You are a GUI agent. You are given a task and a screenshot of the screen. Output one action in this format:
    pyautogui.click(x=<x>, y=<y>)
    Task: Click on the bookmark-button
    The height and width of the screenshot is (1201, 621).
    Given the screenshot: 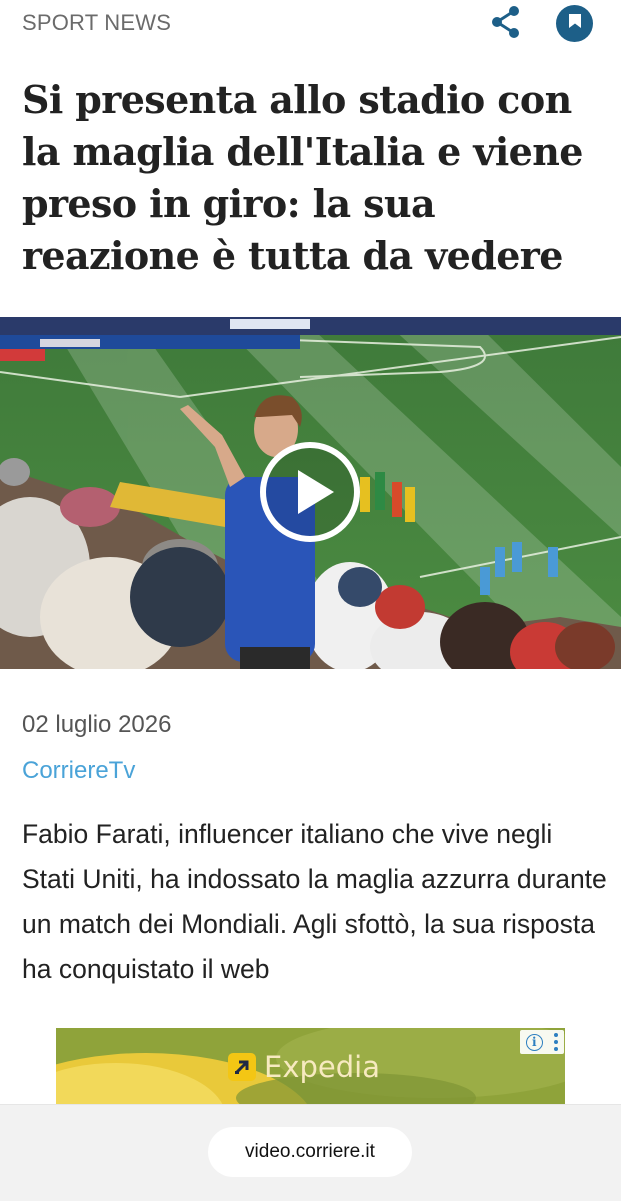 What is the action you would take?
    pyautogui.click(x=574, y=23)
    